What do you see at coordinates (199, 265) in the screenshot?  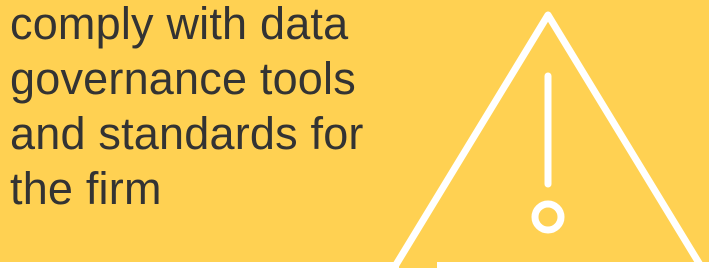 I see `bottom-bar-left` at bounding box center [199, 265].